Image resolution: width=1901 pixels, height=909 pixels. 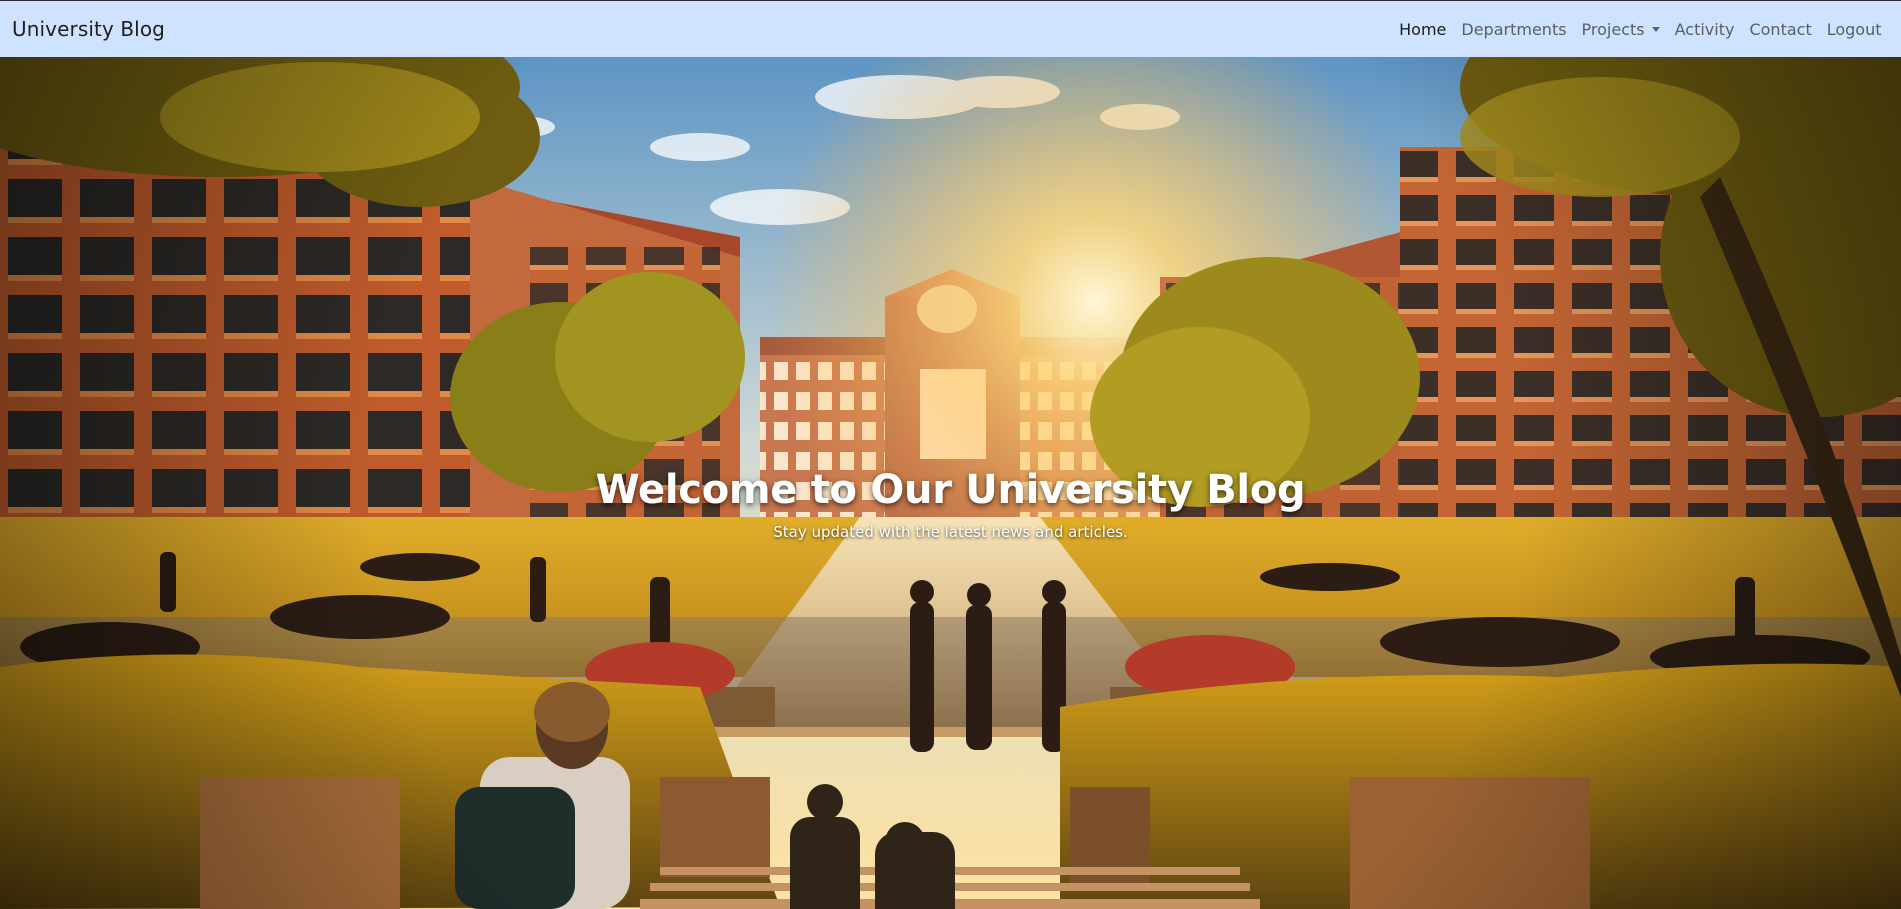 I want to click on nav-item-projects: Projects, so click(x=1620, y=29).